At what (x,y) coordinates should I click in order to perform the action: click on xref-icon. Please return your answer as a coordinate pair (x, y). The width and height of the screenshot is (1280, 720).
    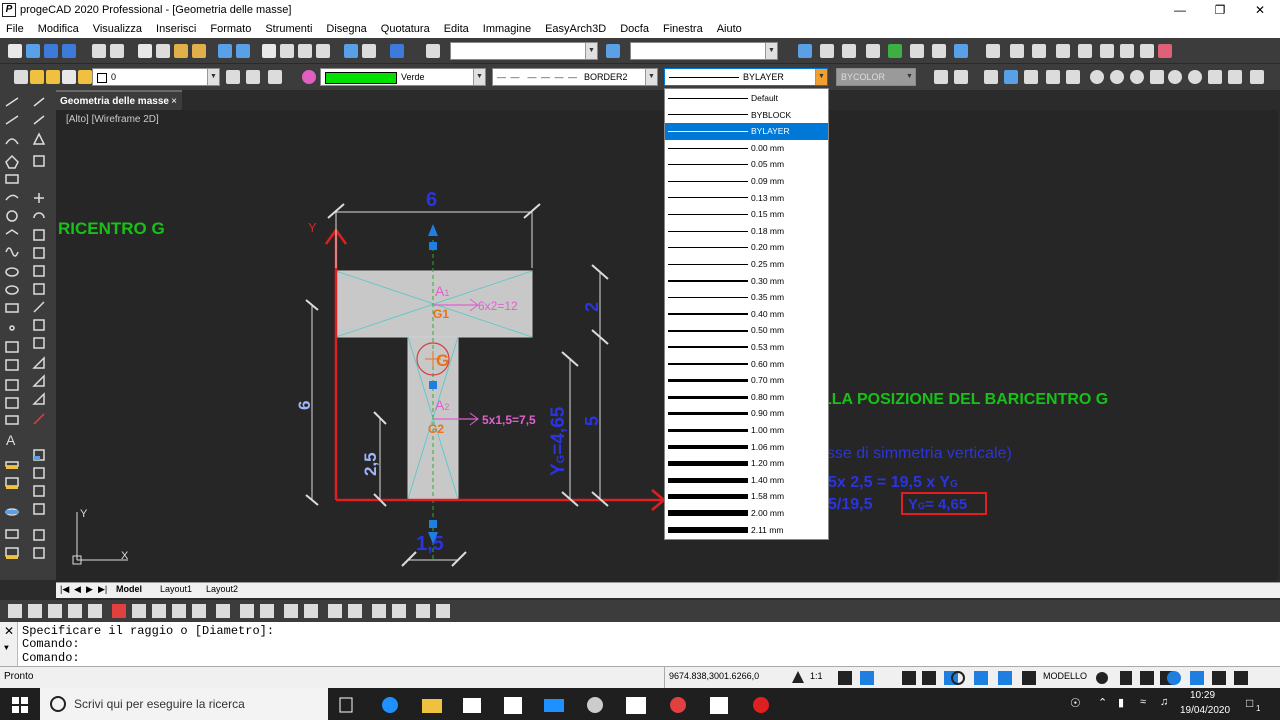
    Looking at the image, I should click on (1039, 51).